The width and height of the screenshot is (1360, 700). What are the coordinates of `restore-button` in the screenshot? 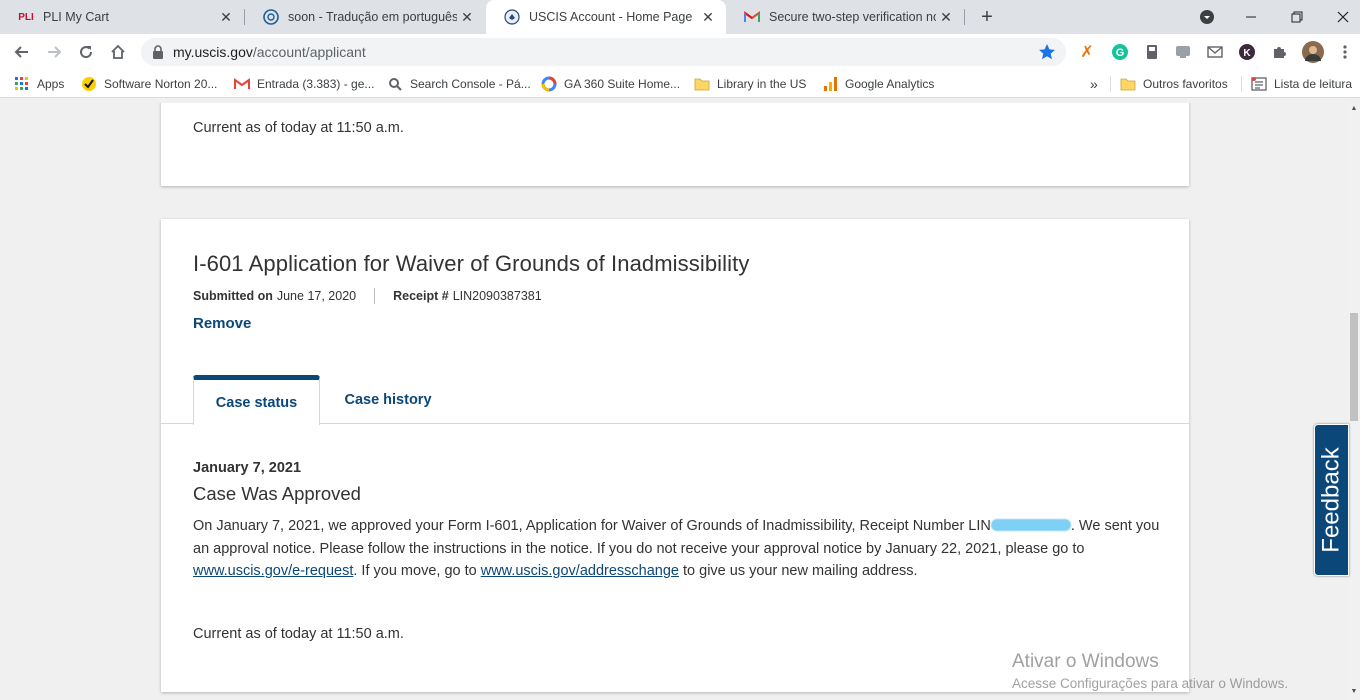 It's located at (1297, 17).